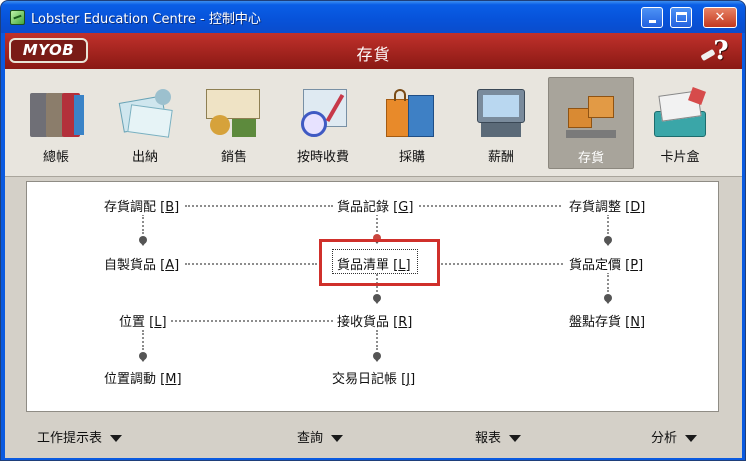 The width and height of the screenshot is (746, 461). I want to click on adjust-inventory-command: 存貨調整 [D], so click(607, 205).